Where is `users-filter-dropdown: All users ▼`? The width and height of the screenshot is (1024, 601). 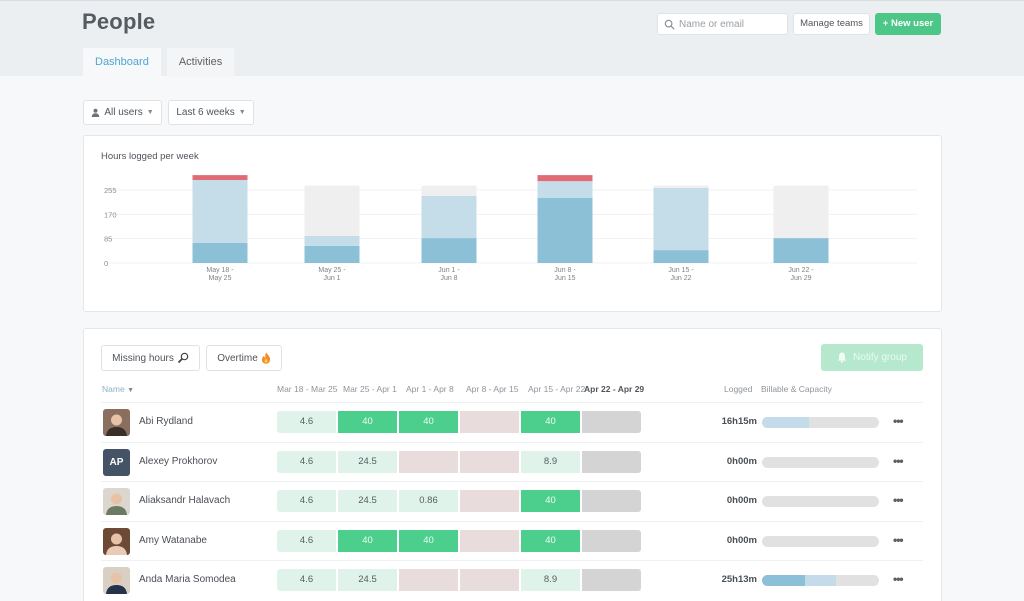 users-filter-dropdown: All users ▼ is located at coordinates (122, 112).